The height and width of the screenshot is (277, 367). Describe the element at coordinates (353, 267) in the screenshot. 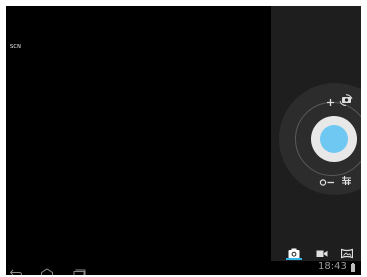

I see `battery-icon` at that location.